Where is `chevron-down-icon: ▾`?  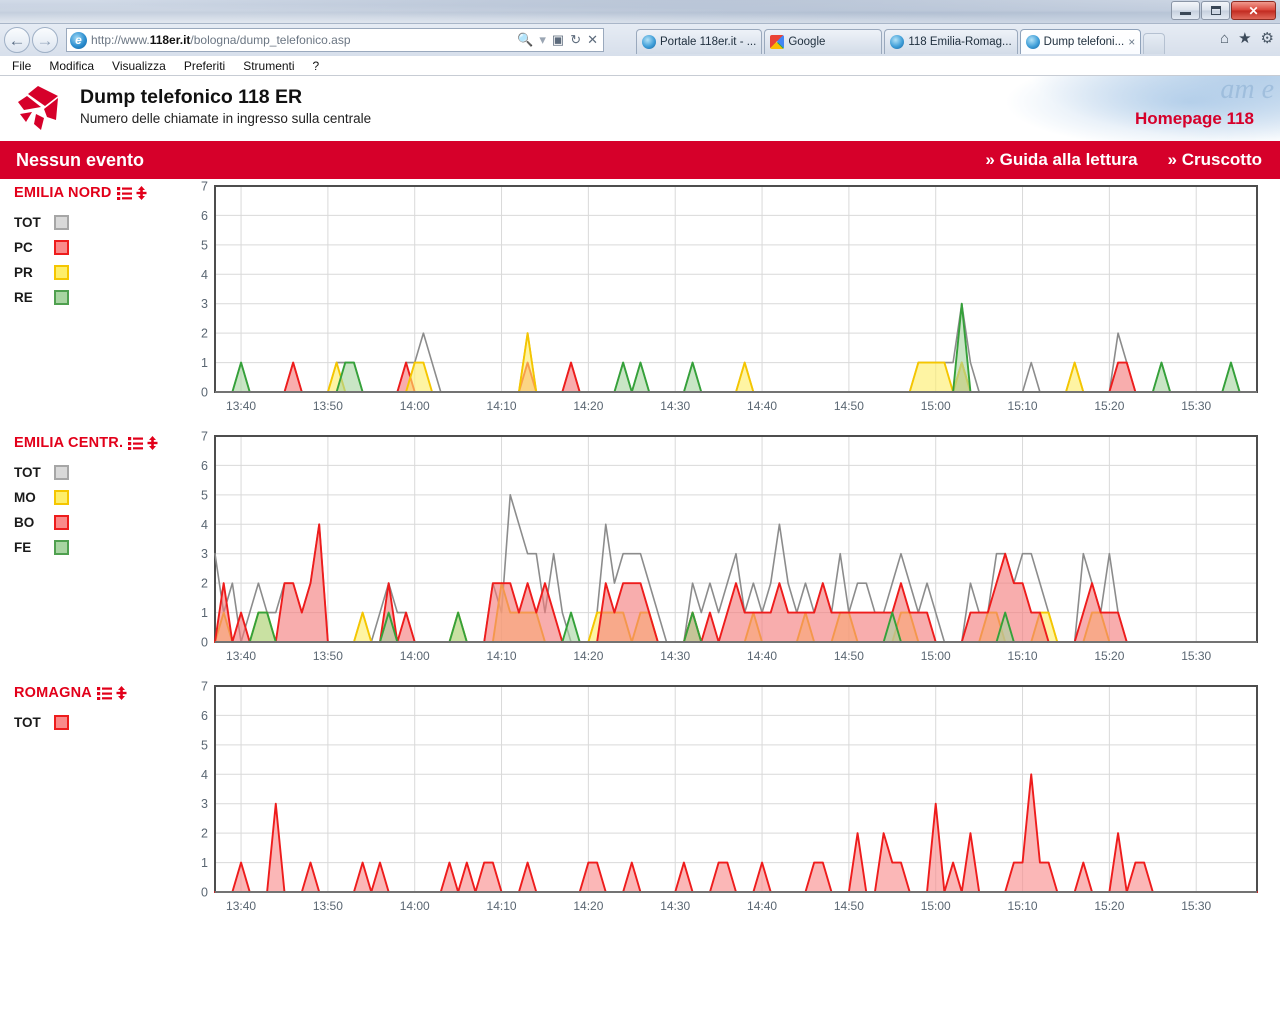 chevron-down-icon: ▾ is located at coordinates (542, 40).